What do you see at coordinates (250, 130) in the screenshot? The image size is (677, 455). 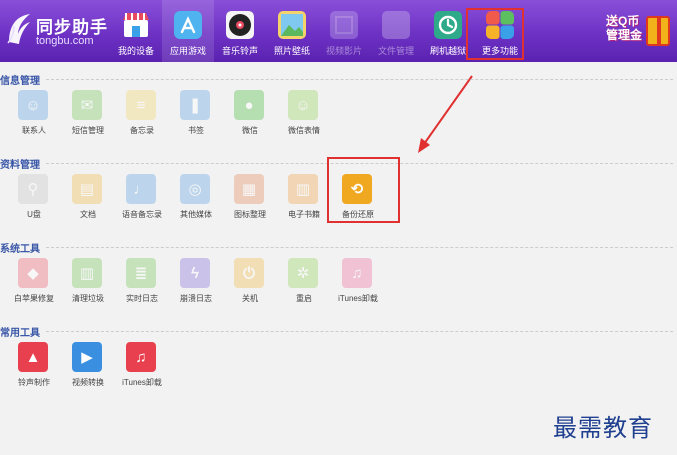 I see `tool-label: 微信` at bounding box center [250, 130].